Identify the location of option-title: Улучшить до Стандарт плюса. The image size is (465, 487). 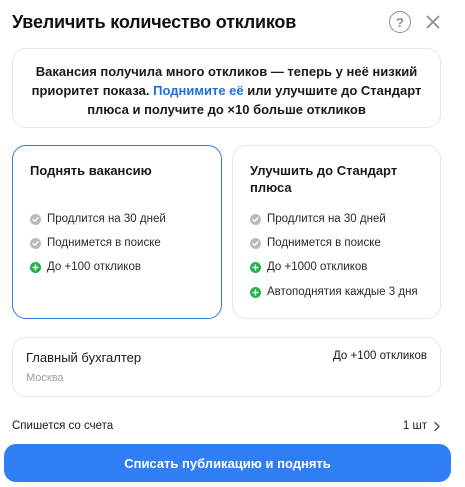
(324, 179).